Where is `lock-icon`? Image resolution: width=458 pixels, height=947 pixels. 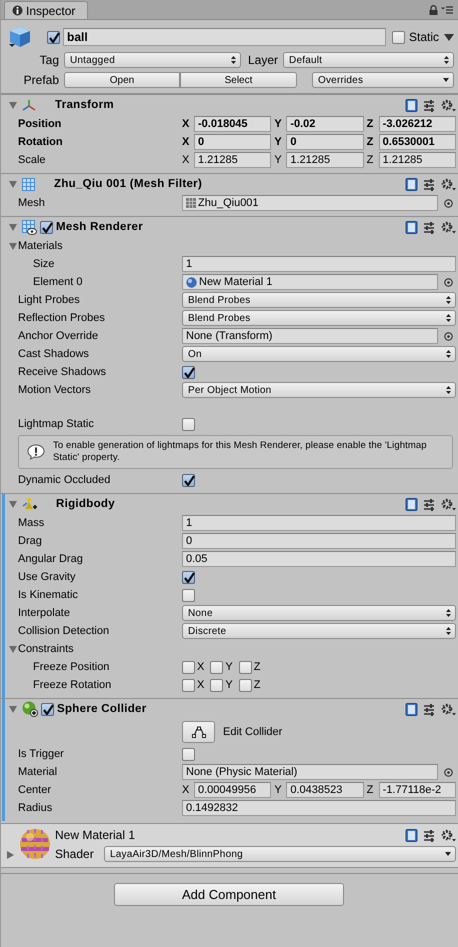 lock-icon is located at coordinates (433, 10).